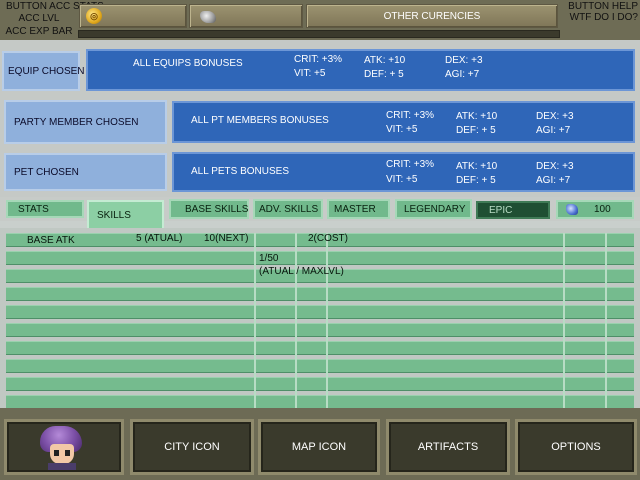  Describe the element at coordinates (39, 31) in the screenshot. I see `acc-exp-bar-label: ACC EXP BAR` at that location.